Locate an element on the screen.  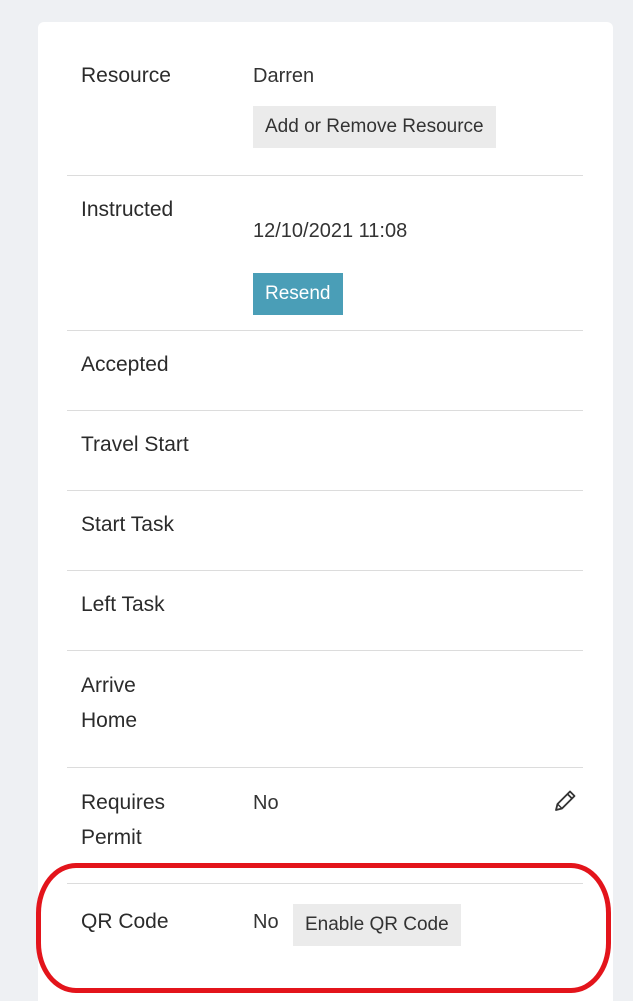
instructed-row: Instructed 12/10/2021 11:08 Resend is located at coordinates (325, 253).